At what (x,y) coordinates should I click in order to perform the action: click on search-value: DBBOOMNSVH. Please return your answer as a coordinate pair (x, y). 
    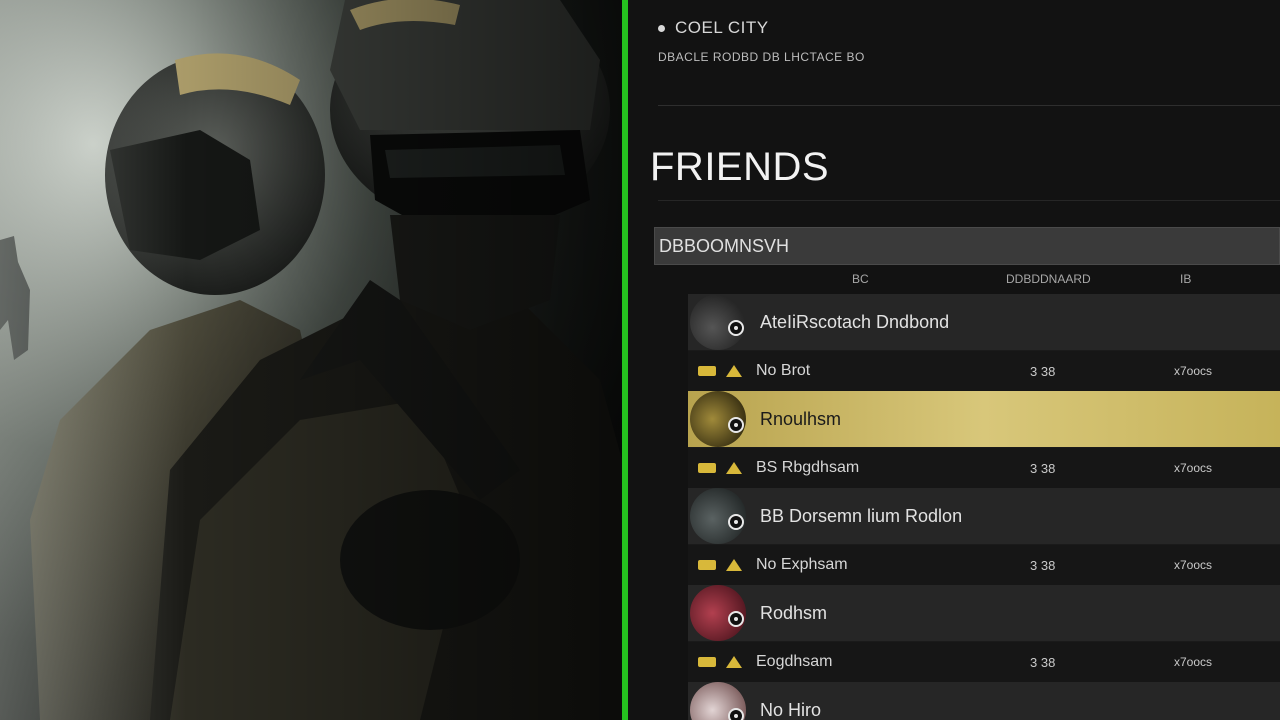
    Looking at the image, I should click on (724, 245).